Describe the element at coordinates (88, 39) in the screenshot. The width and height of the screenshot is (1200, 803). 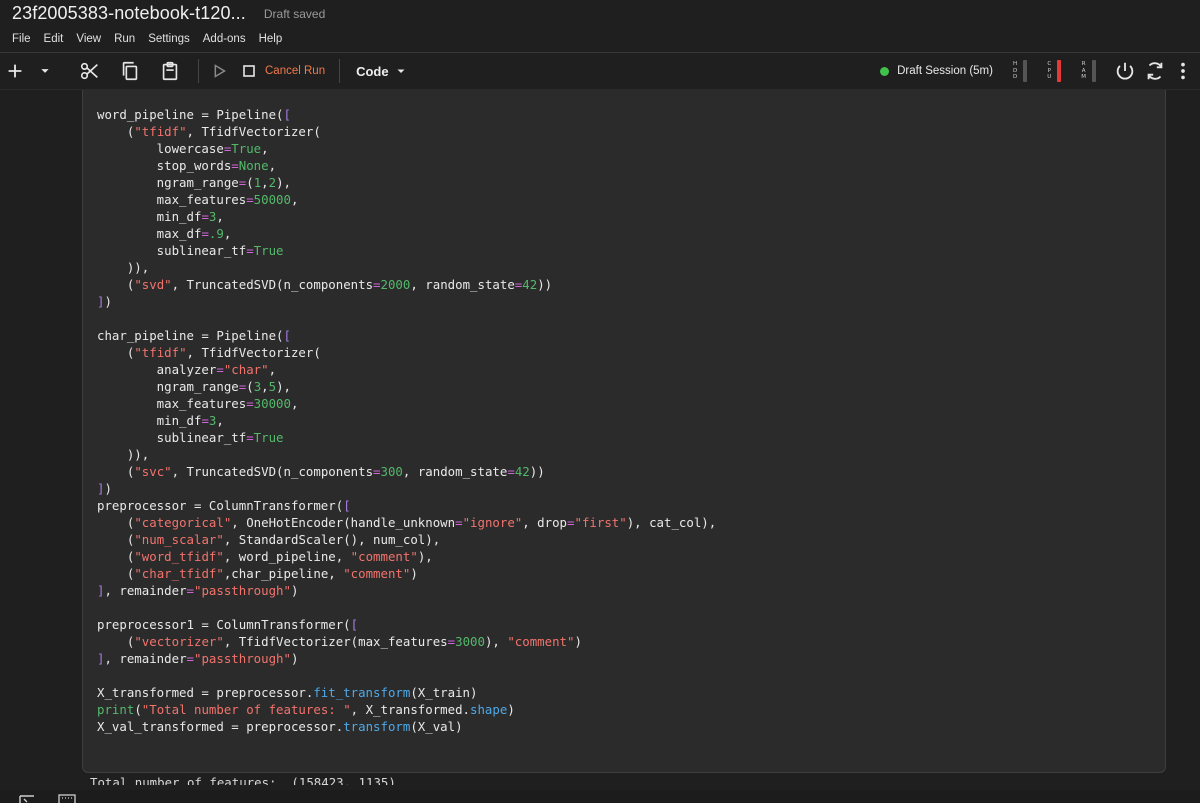
I see `menu-view: View` at that location.